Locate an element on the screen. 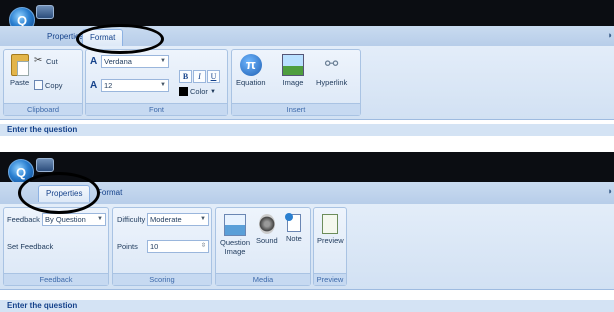 Image resolution: width=614 pixels, height=312 pixels. font-group-label: Font is located at coordinates (156, 109).